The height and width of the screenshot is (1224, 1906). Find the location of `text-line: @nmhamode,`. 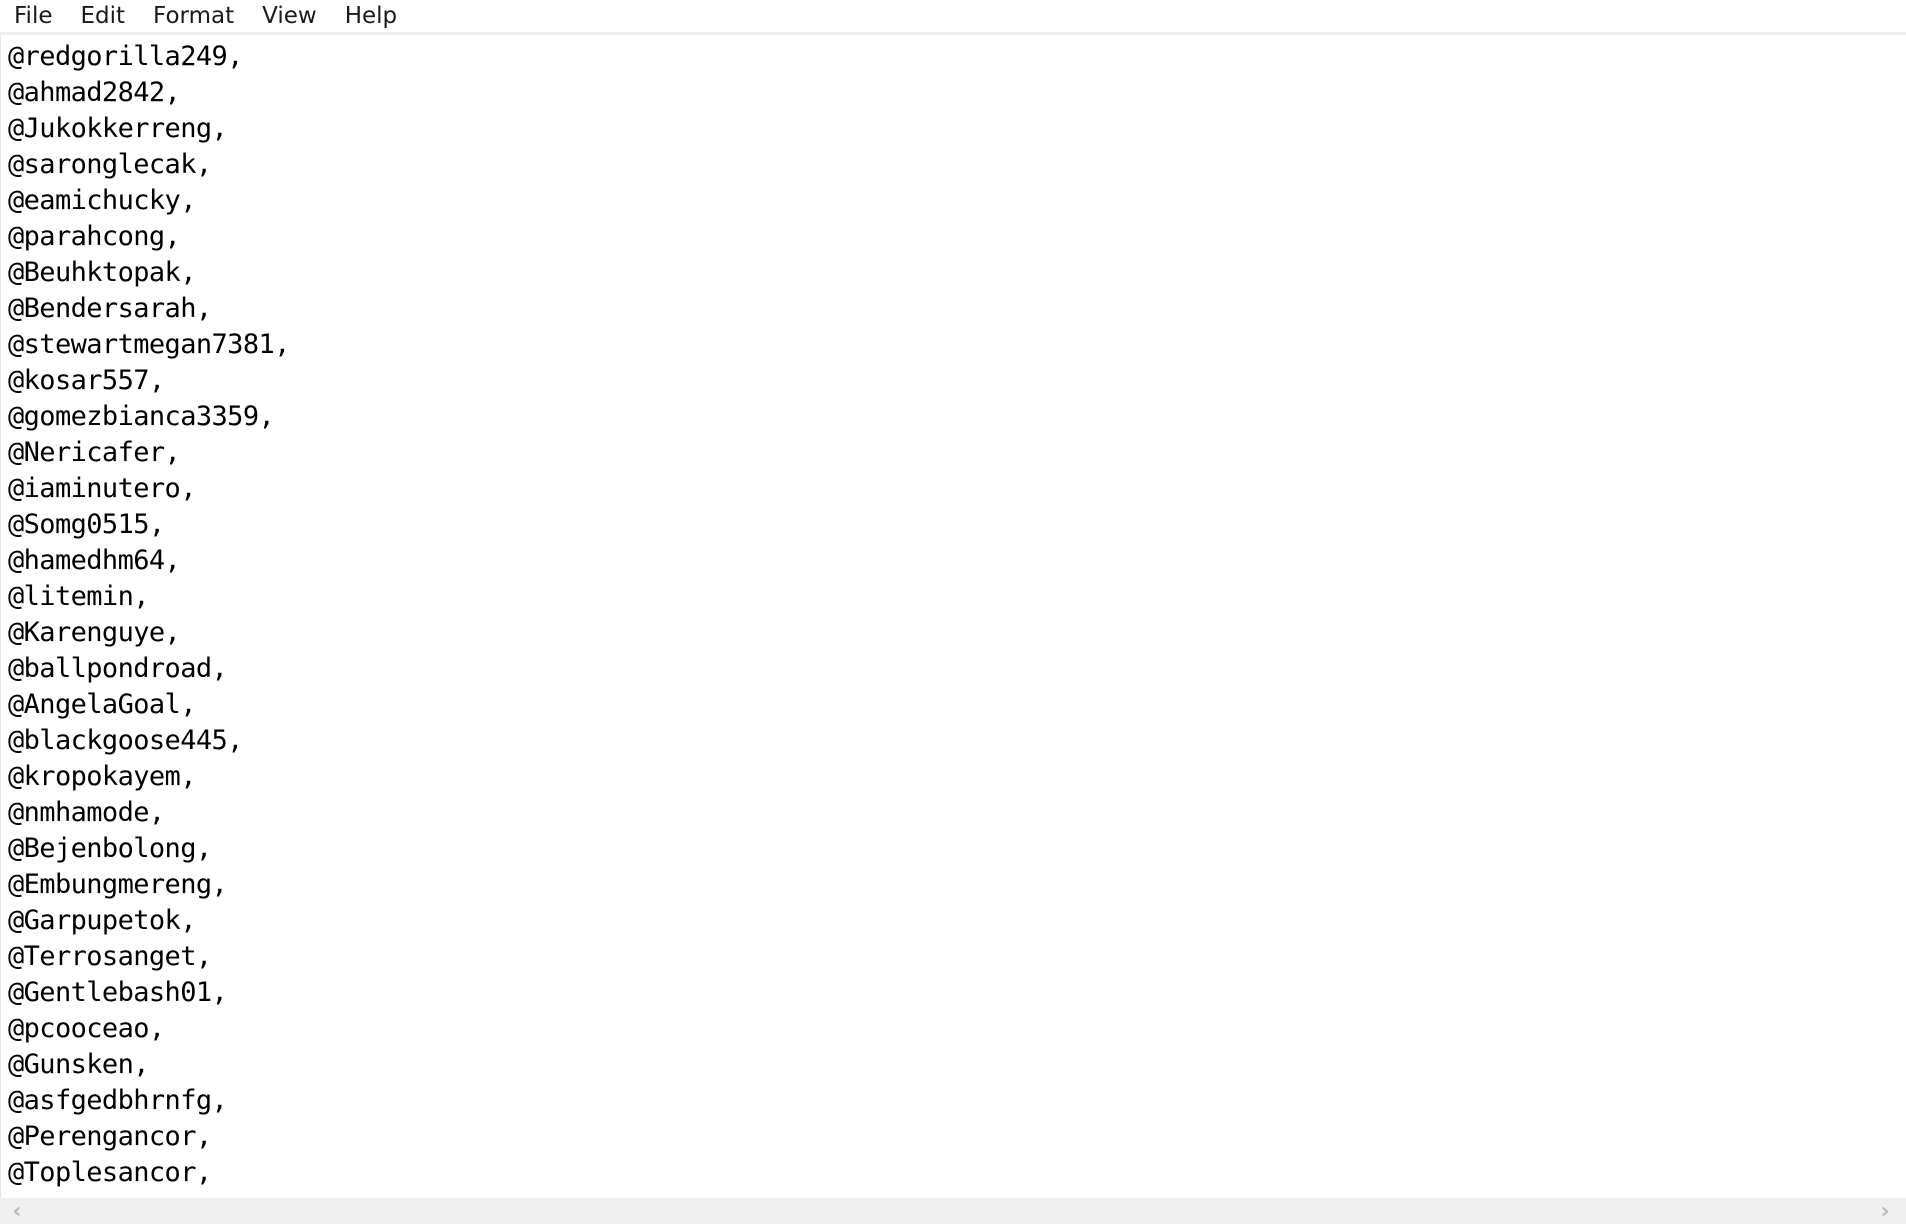

text-line: @nmhamode, is located at coordinates (86, 812).